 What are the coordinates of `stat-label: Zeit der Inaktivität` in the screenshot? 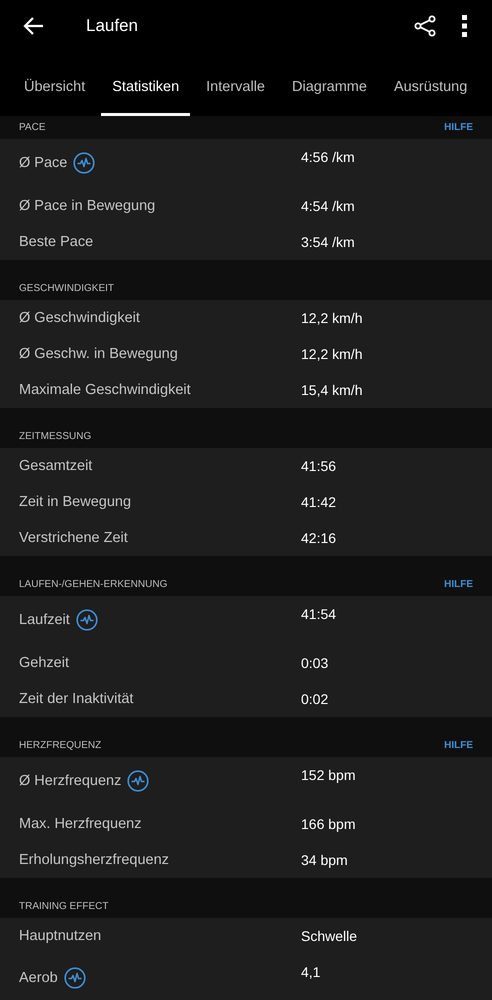 It's located at (76, 699).